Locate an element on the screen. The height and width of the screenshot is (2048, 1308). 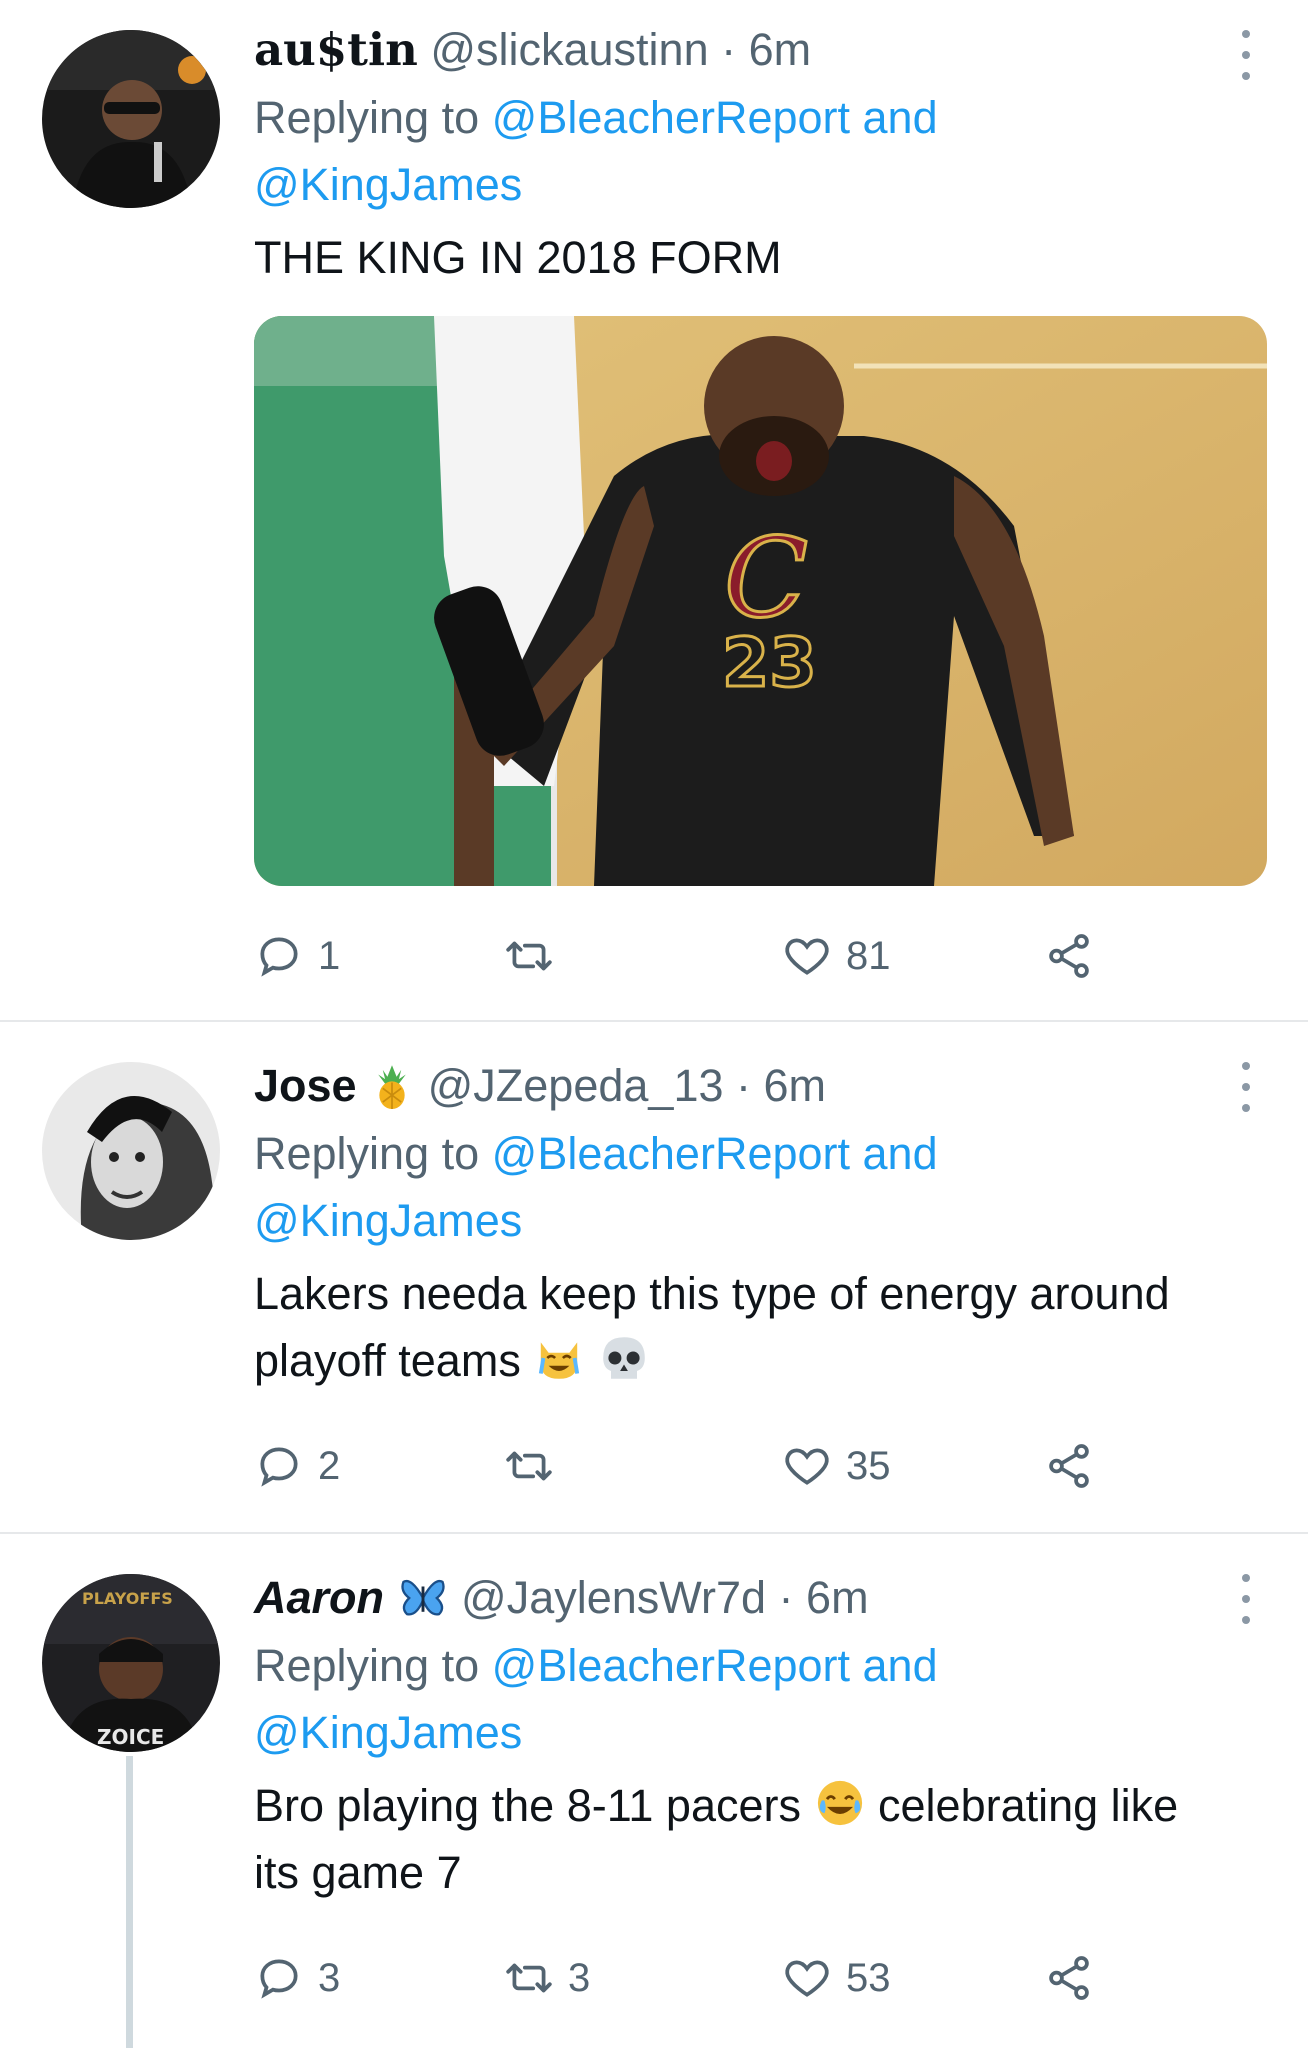
skull-icon is located at coordinates (624, 1358).